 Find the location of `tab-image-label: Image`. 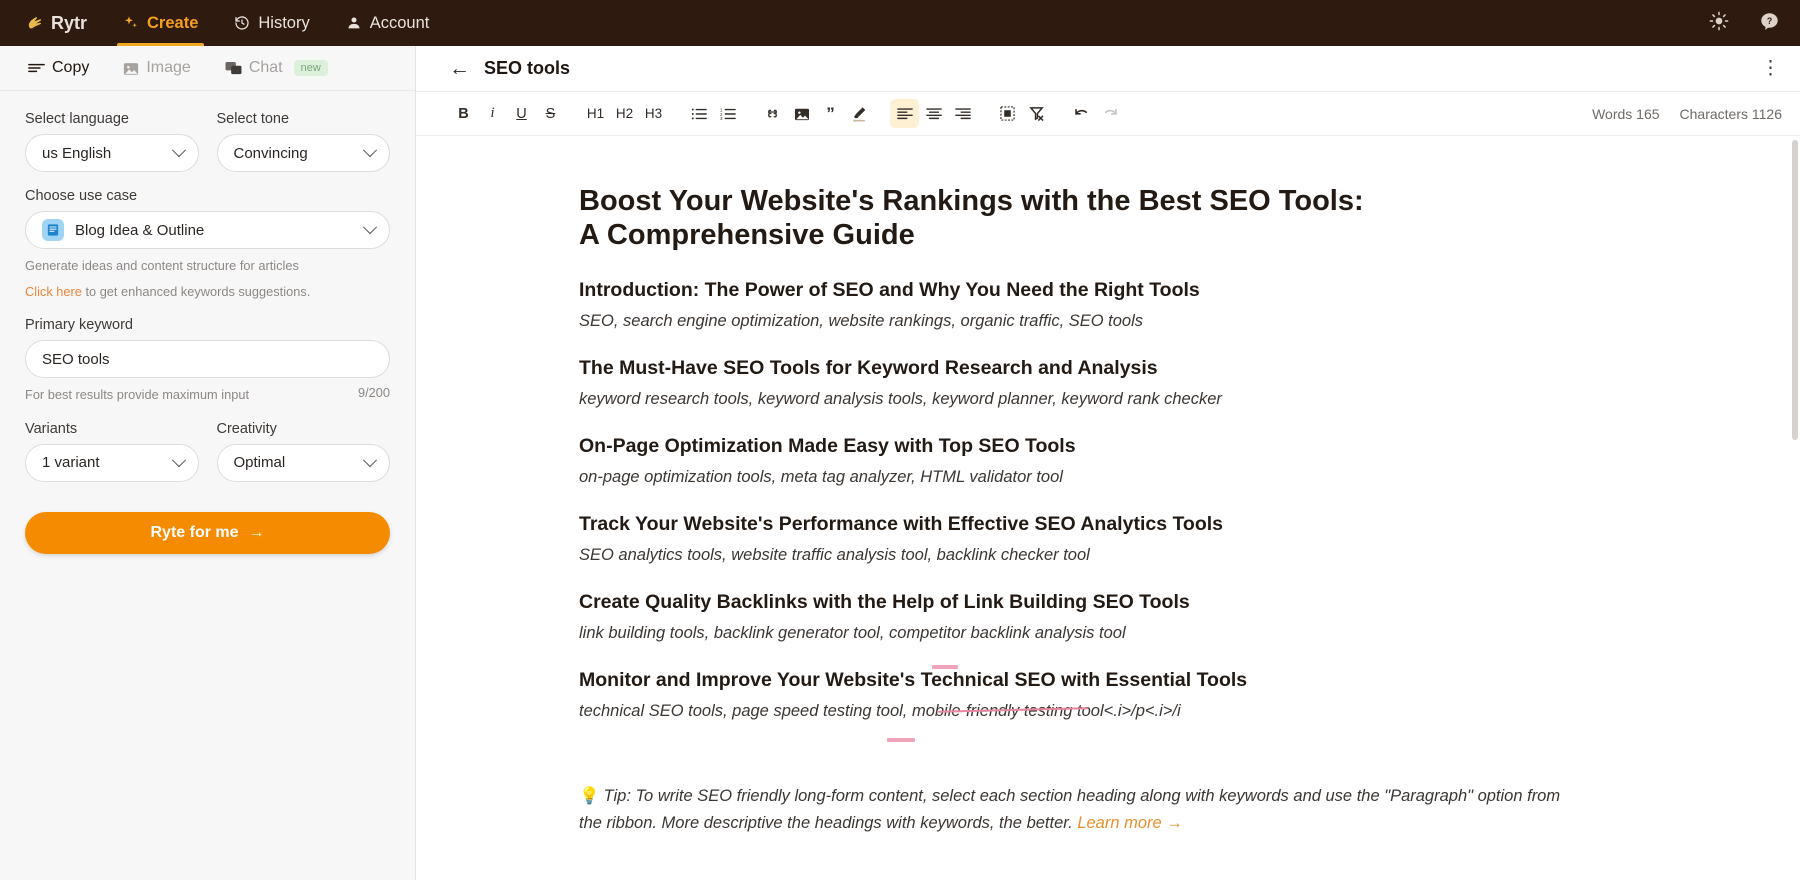

tab-image-label: Image is located at coordinates (168, 67).